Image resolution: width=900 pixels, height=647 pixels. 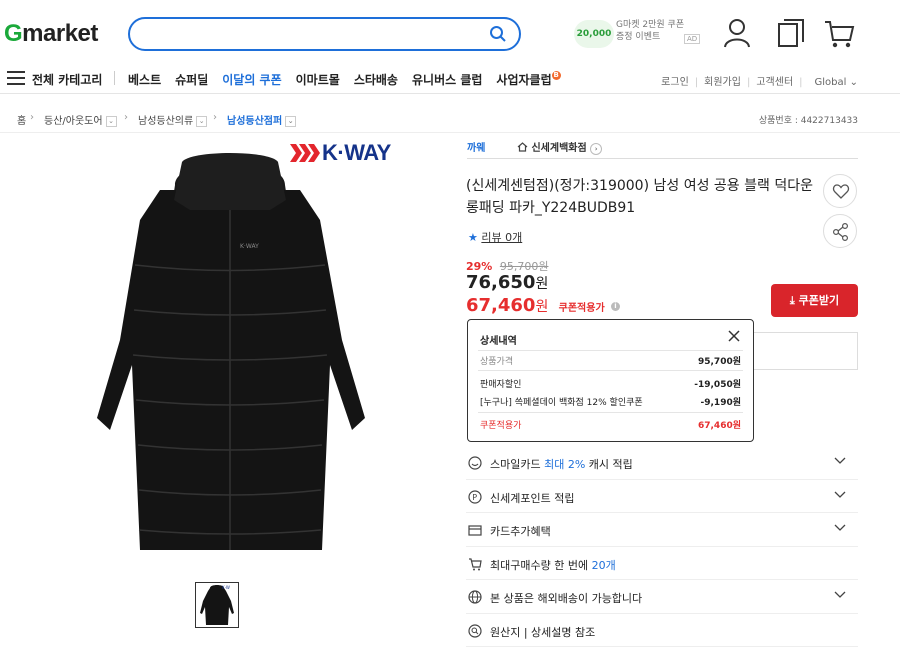 I want to click on sale-price: 76,650원, so click(x=507, y=282).